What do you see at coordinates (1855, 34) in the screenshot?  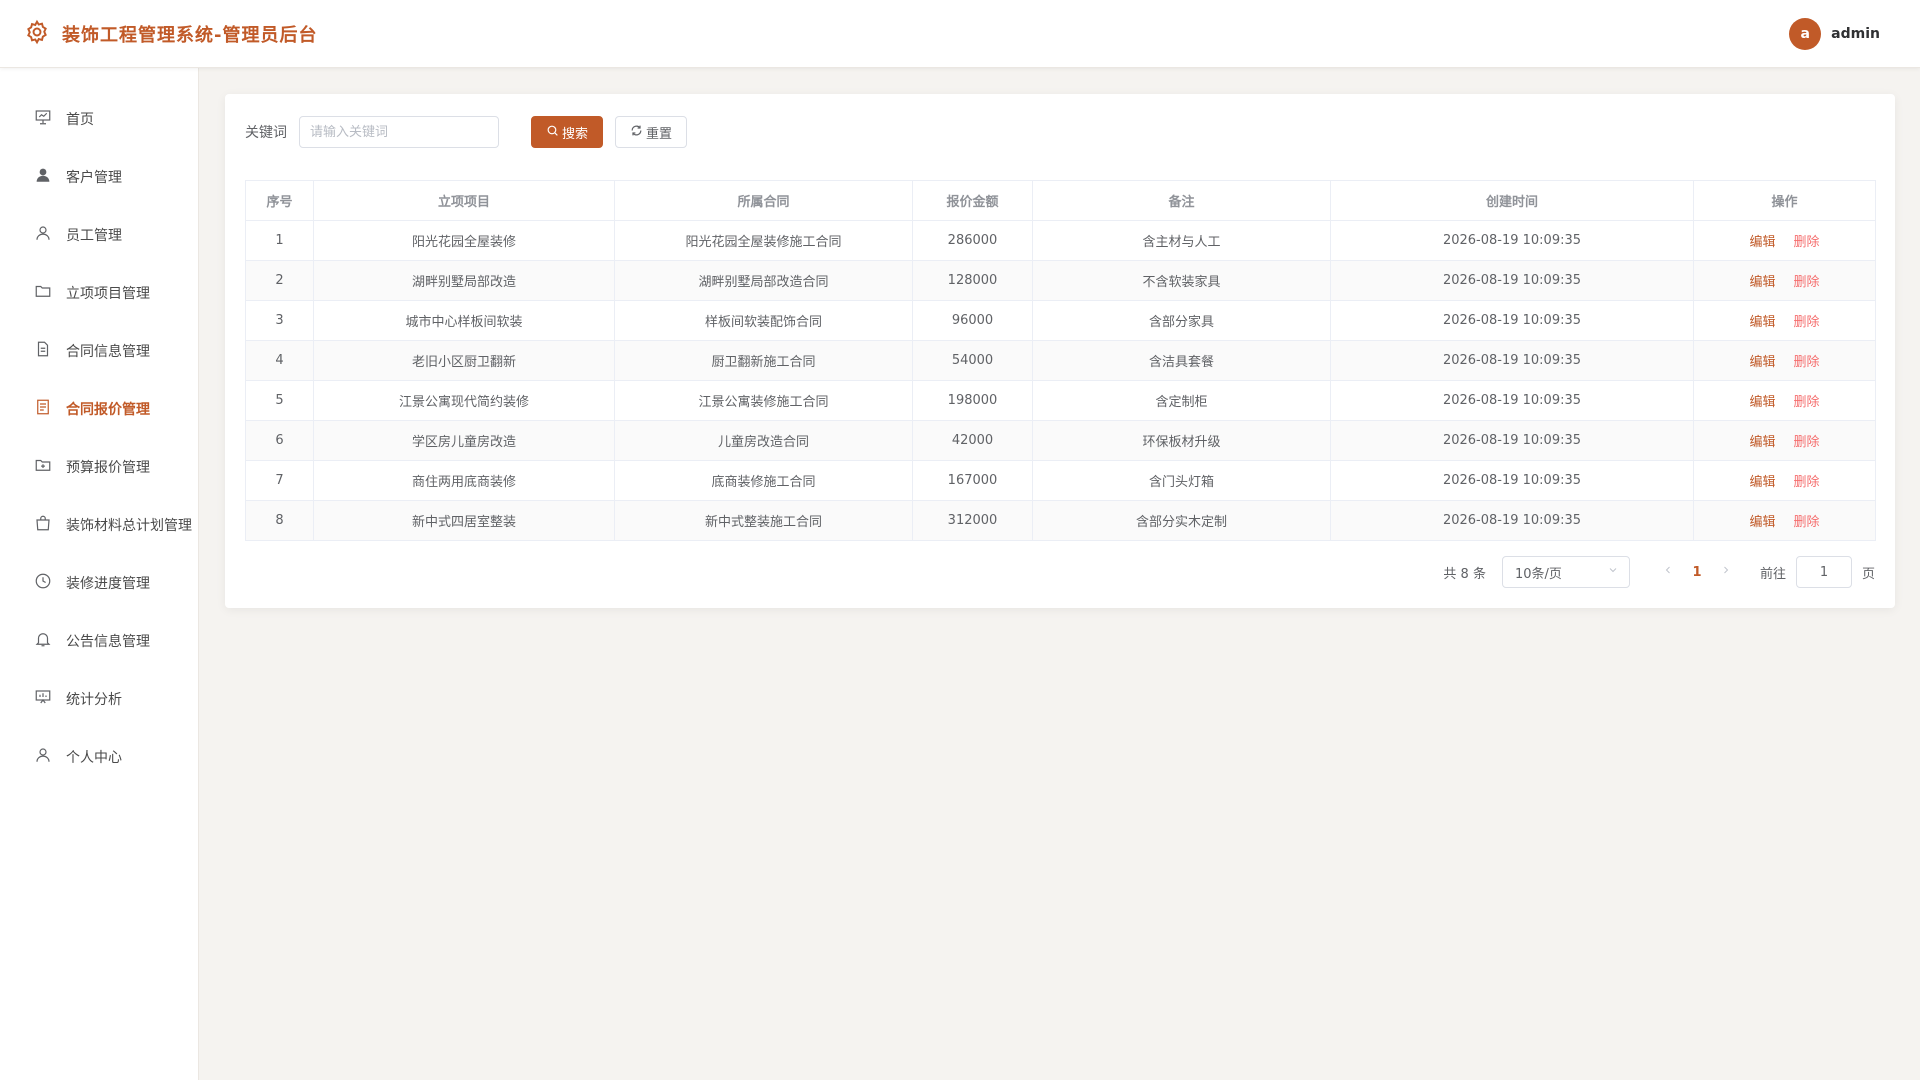 I see `username: admin` at bounding box center [1855, 34].